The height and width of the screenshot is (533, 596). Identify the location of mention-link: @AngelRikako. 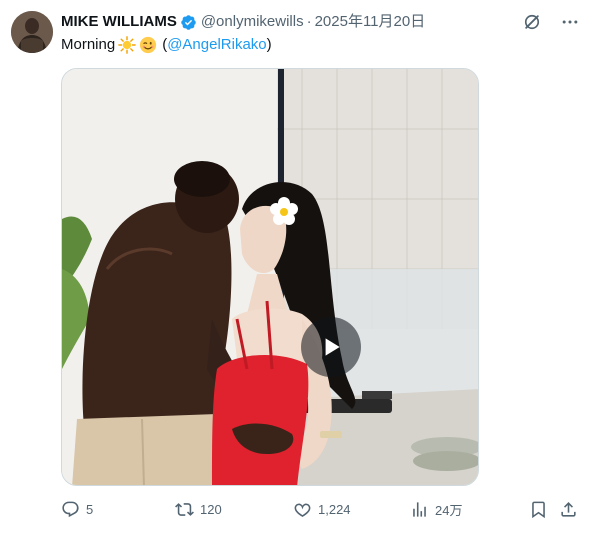
(216, 45).